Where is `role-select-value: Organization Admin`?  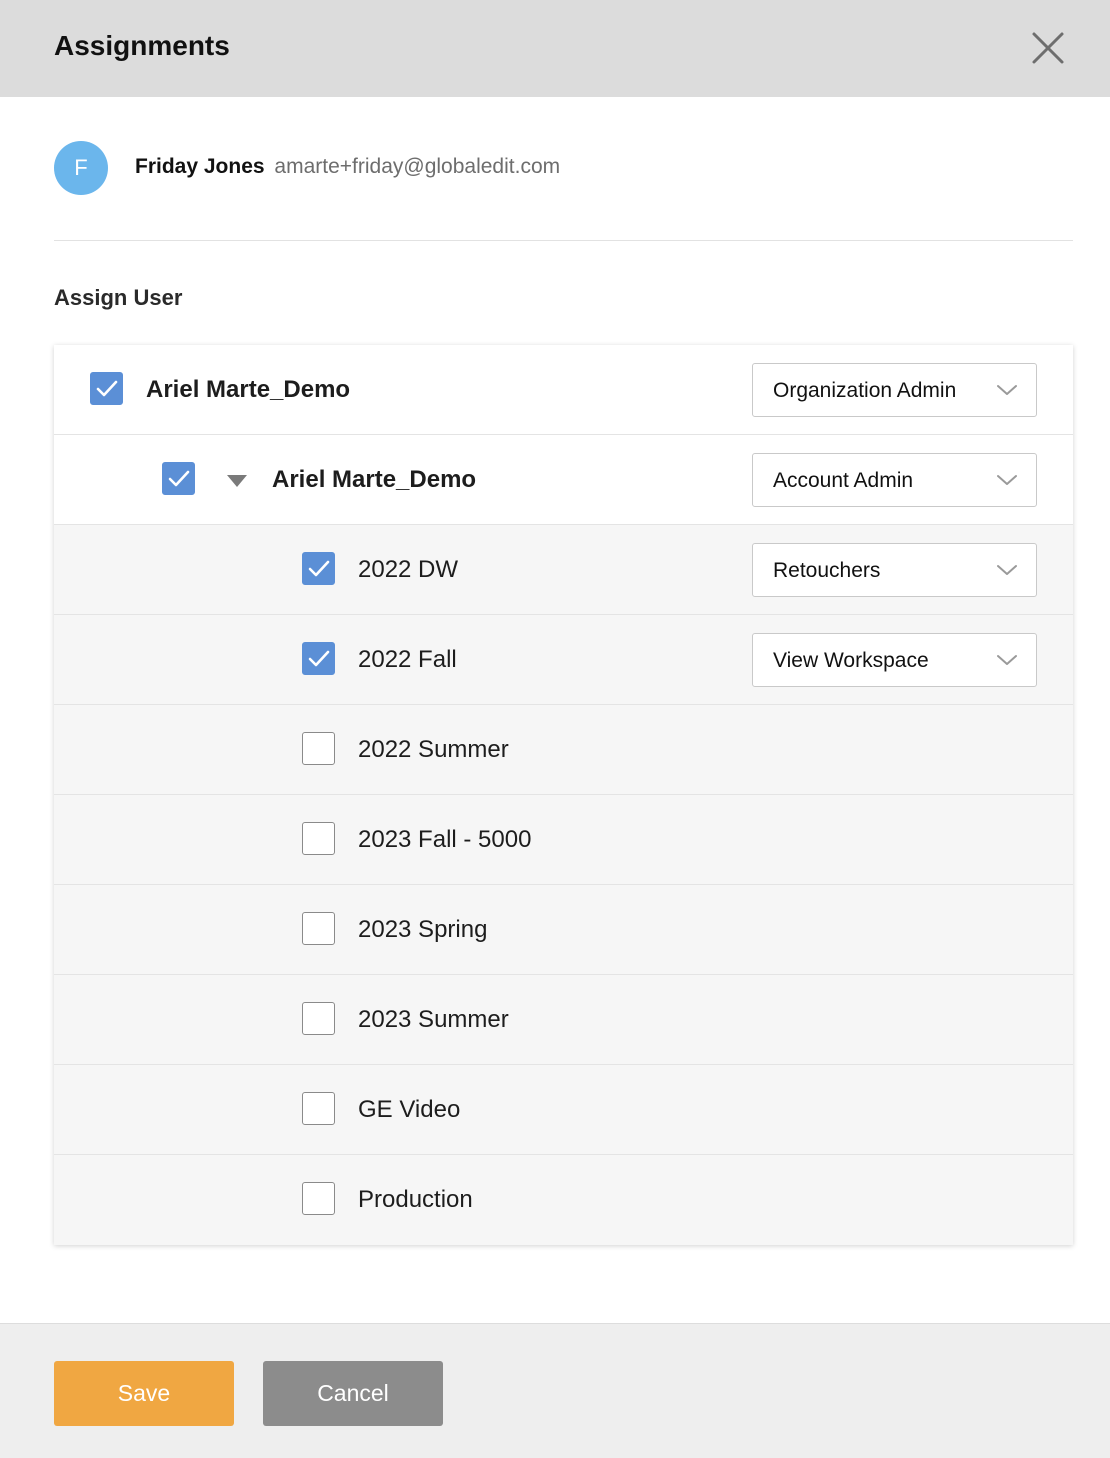 role-select-value: Organization Admin is located at coordinates (865, 390).